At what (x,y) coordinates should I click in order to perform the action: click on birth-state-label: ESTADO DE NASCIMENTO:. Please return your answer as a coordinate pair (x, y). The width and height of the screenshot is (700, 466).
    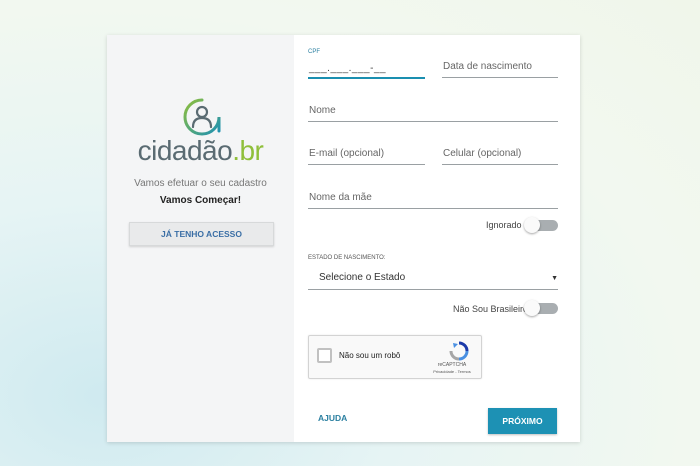
    Looking at the image, I should click on (347, 258).